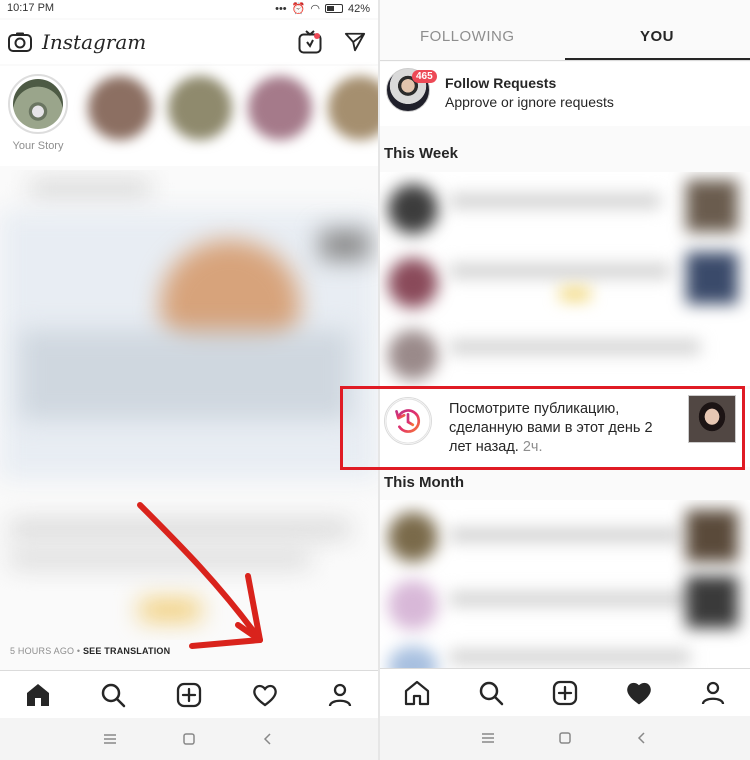 The height and width of the screenshot is (760, 750). I want to click on battery-icon, so click(333, 8).